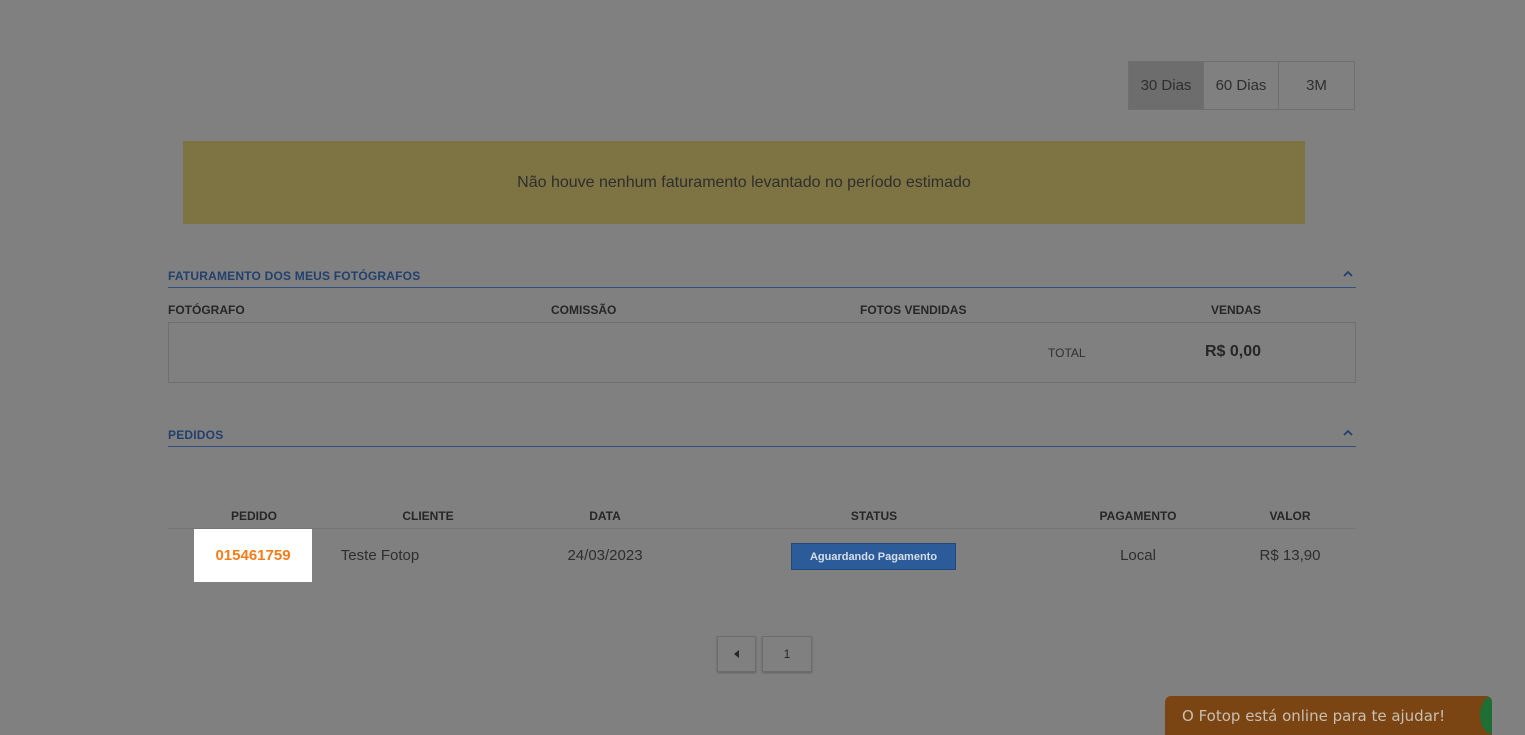 This screenshot has height=735, width=1525. I want to click on online-indicator-icon, so click(1486, 715).